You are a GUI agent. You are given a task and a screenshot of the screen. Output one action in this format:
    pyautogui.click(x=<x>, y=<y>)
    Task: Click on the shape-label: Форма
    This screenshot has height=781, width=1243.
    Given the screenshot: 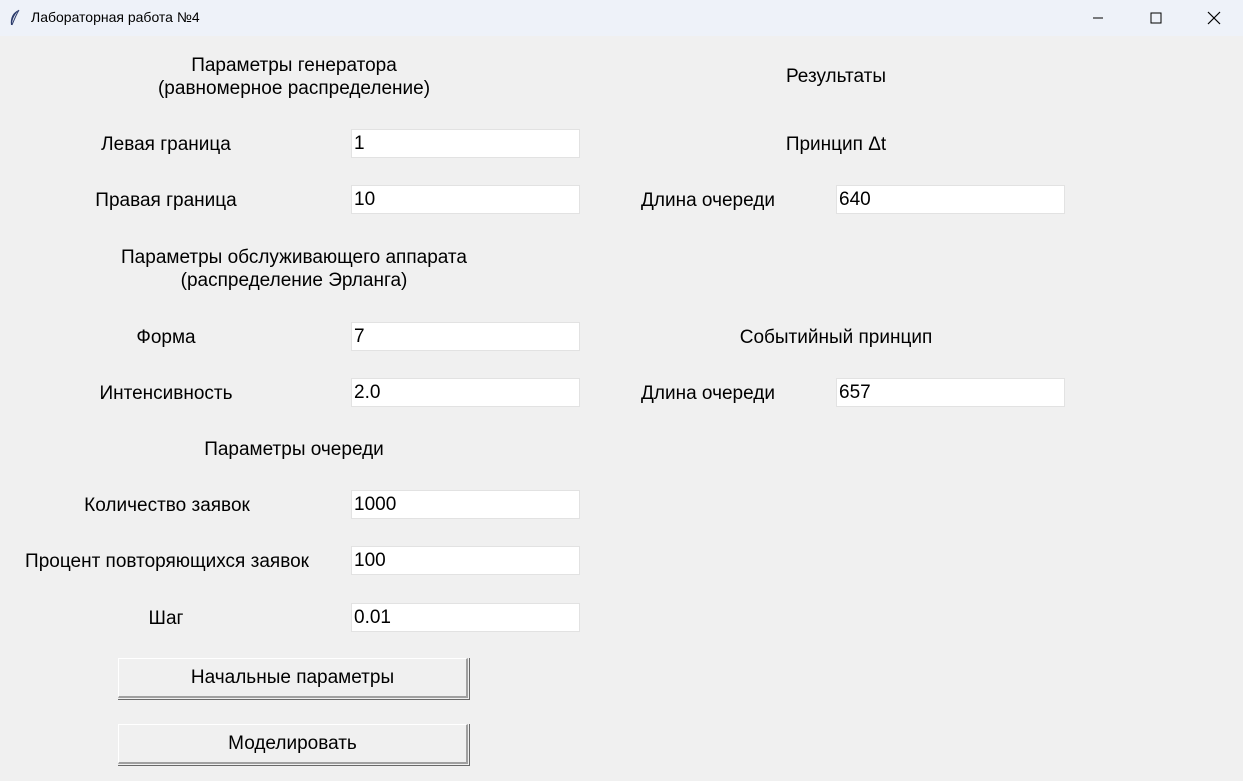 What is the action you would take?
    pyautogui.click(x=166, y=337)
    